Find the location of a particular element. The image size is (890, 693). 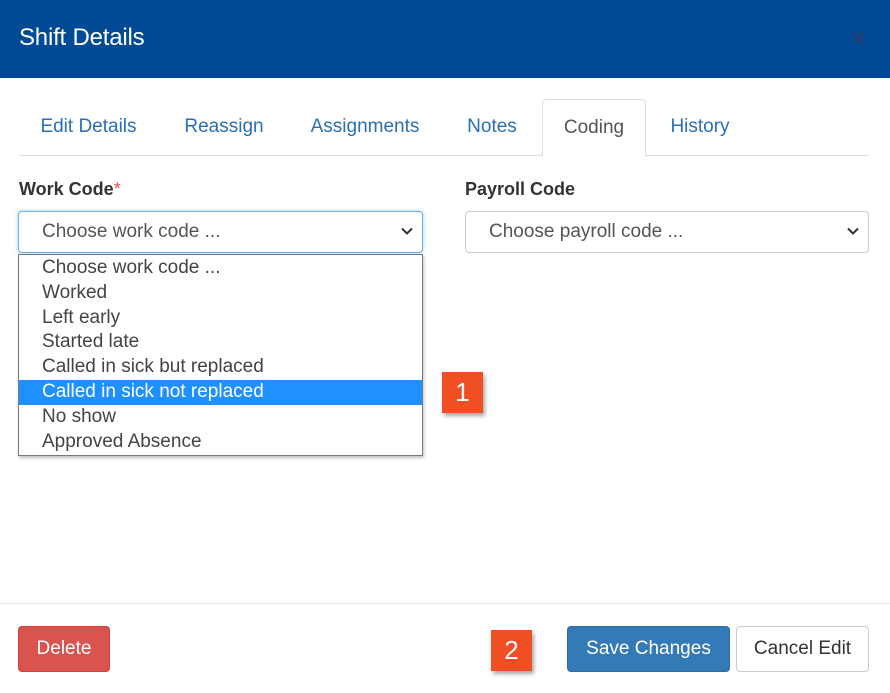

work-code-option: No show is located at coordinates (220, 417).